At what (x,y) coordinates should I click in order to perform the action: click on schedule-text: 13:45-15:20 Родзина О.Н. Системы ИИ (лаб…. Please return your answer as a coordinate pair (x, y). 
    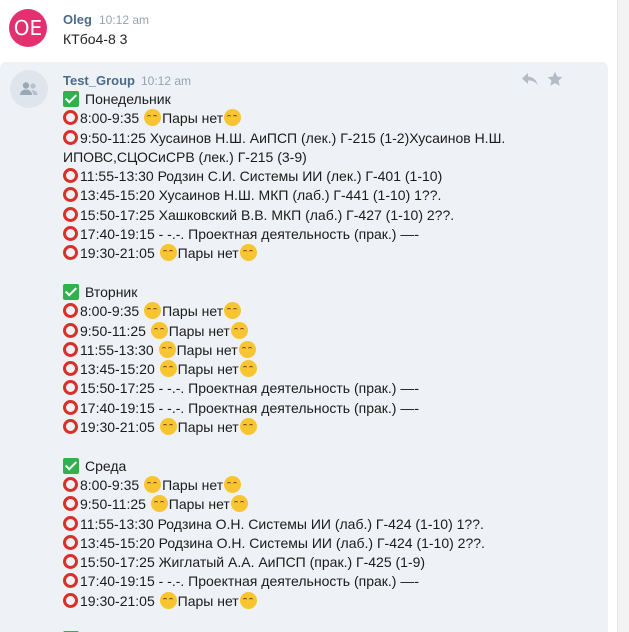
    Looking at the image, I should click on (282, 542).